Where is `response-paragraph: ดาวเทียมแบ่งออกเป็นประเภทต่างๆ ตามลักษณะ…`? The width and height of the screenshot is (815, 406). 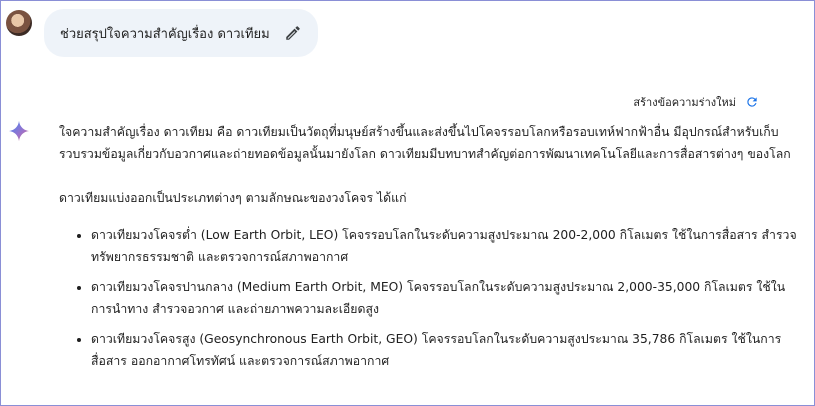 response-paragraph: ดาวเทียมแบ่งออกเป็นประเภทต่างๆ ตามลักษณะ… is located at coordinates (233, 198).